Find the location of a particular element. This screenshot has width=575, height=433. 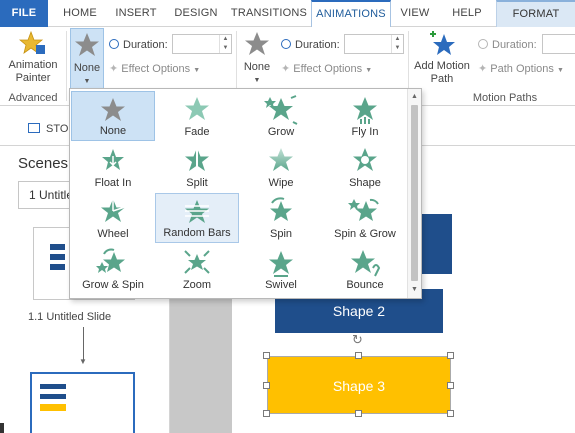

anim-label: Float In is located at coordinates (113, 183).